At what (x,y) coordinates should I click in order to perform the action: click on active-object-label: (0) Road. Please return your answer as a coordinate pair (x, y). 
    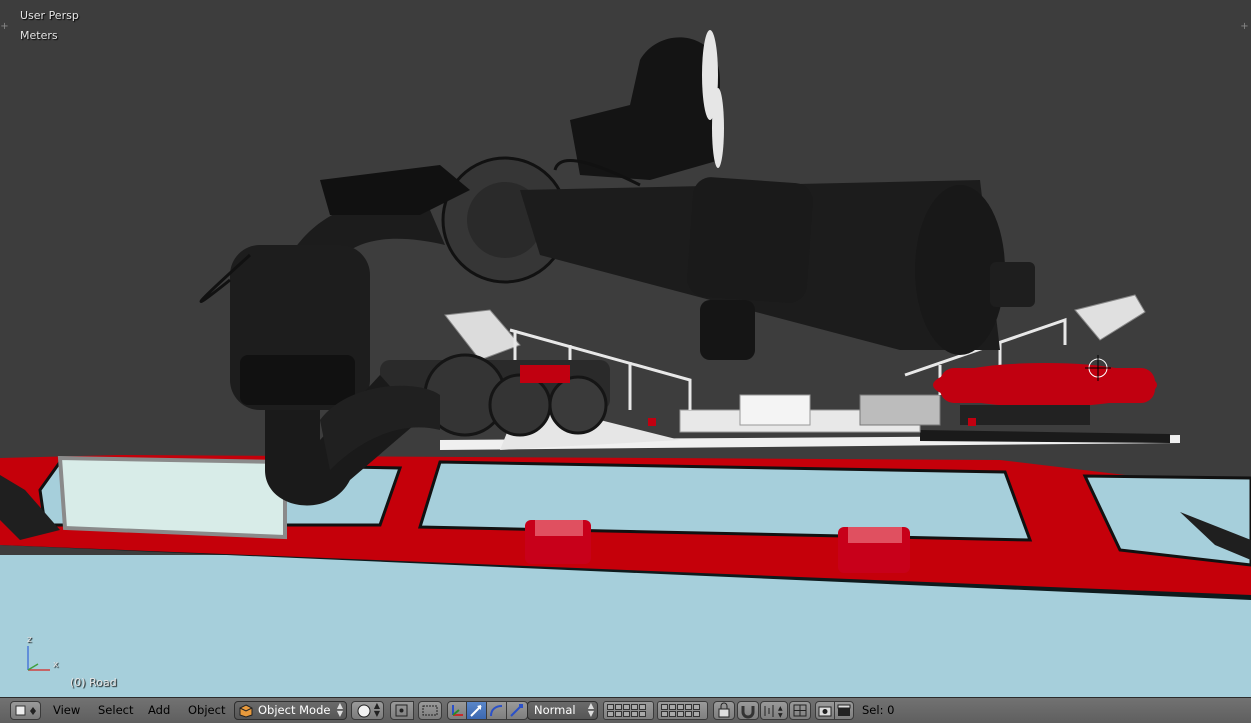
    Looking at the image, I should click on (93, 682).